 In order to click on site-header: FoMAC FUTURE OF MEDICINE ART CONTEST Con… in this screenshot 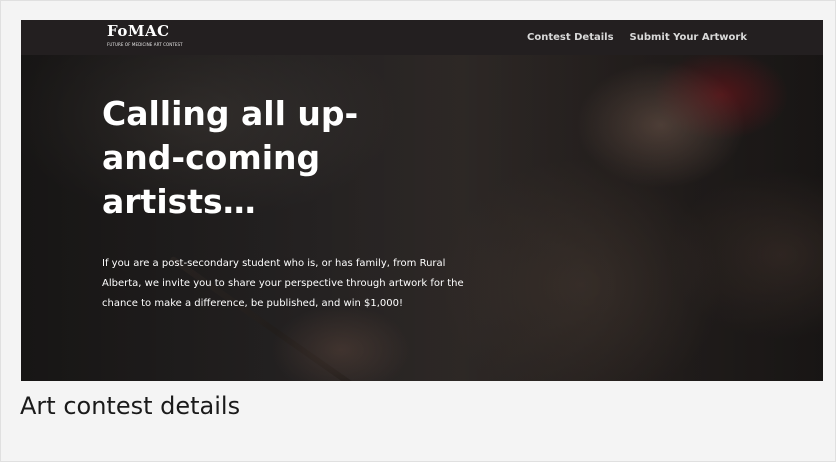, I will do `click(422, 37)`.